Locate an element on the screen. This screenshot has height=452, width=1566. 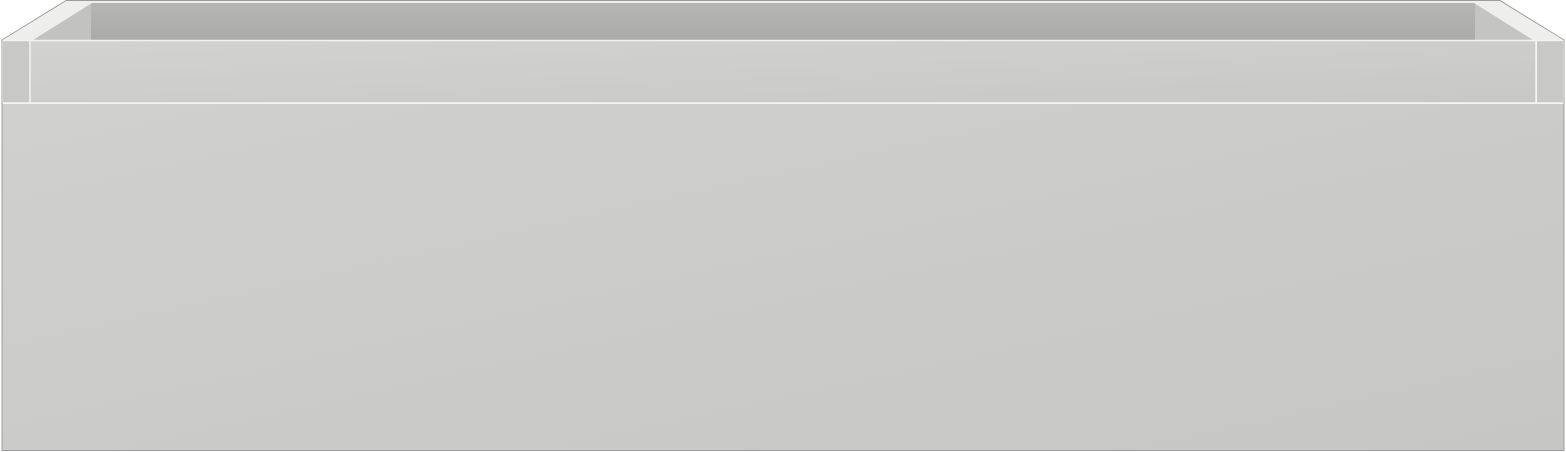
left-side-post is located at coordinates (16, 72).